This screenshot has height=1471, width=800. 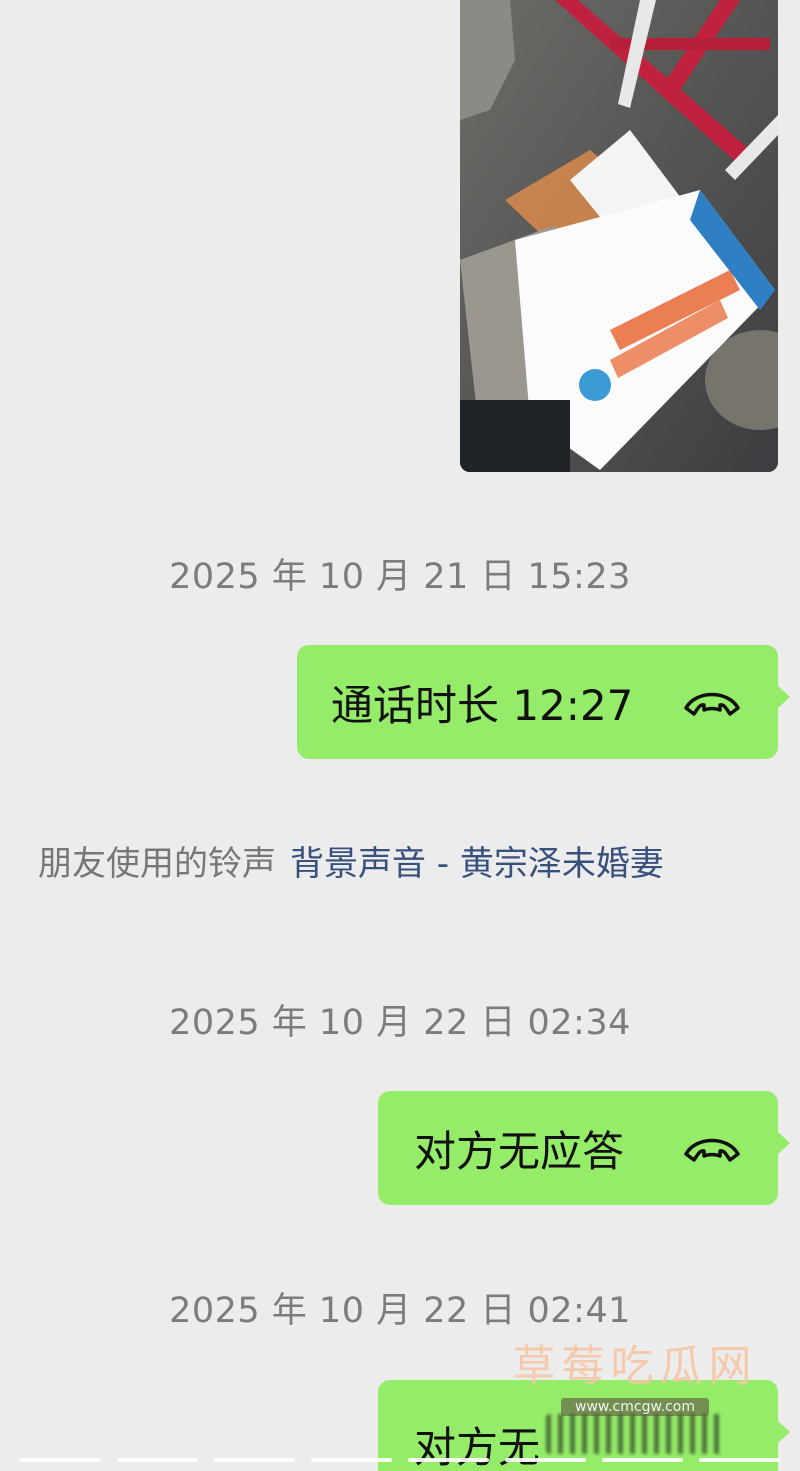 I want to click on timestamp: 2025 年 10 月 22 日 02:34, so click(x=400, y=1023).